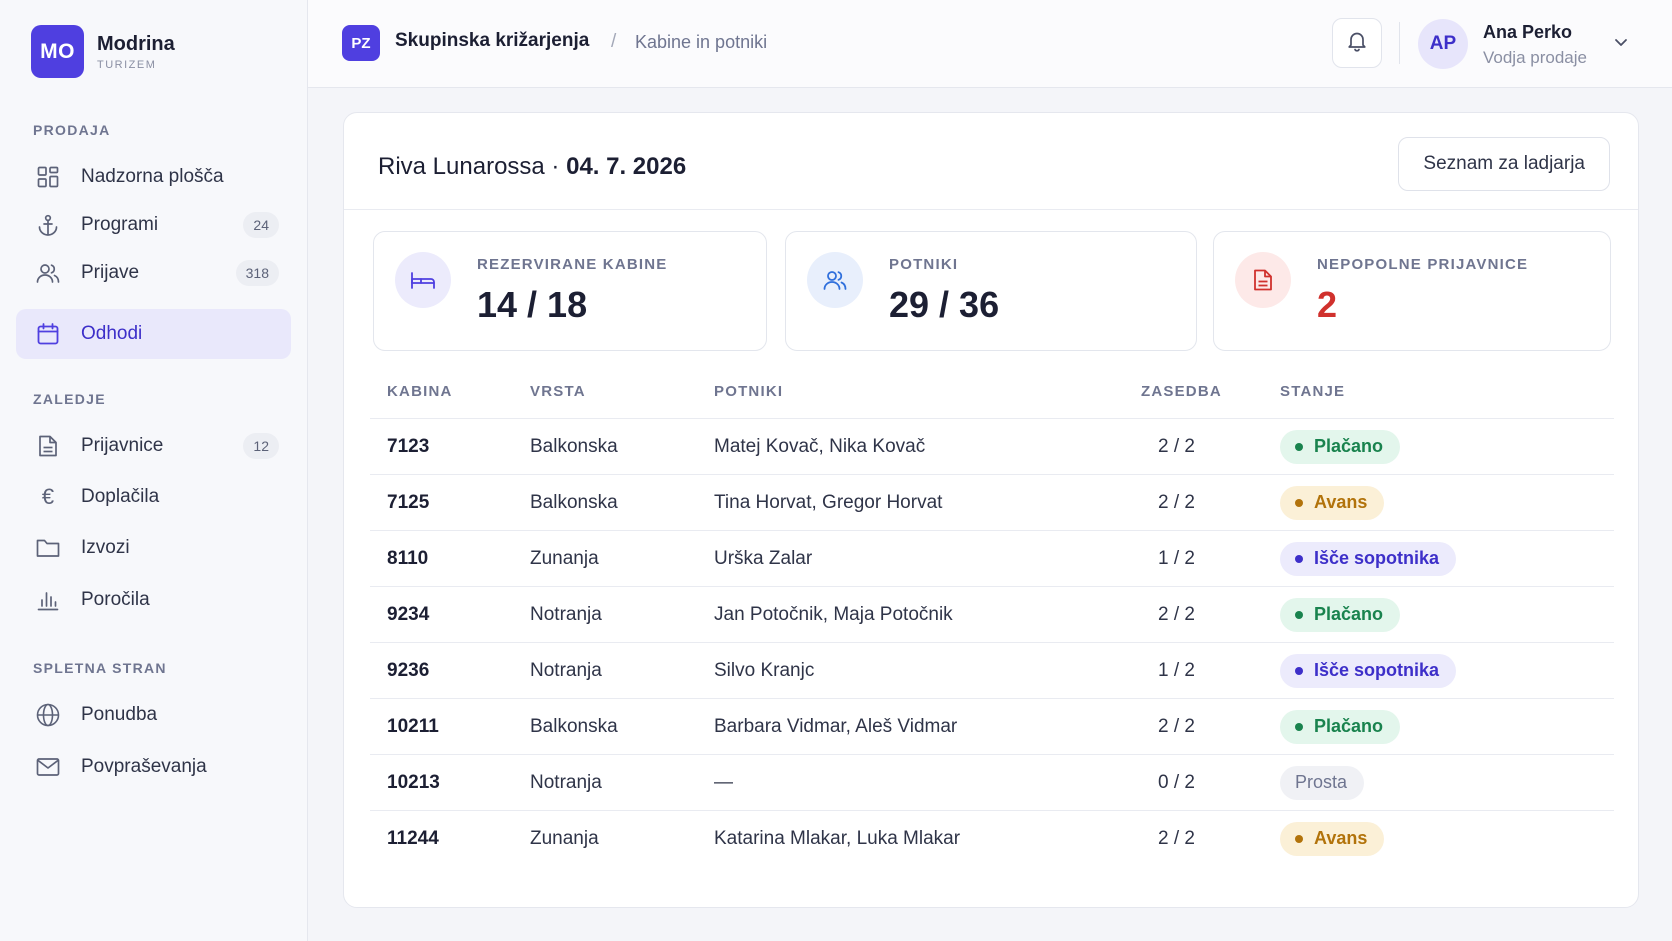  What do you see at coordinates (558, 391) in the screenshot?
I see `column-header-type: VRSTA` at bounding box center [558, 391].